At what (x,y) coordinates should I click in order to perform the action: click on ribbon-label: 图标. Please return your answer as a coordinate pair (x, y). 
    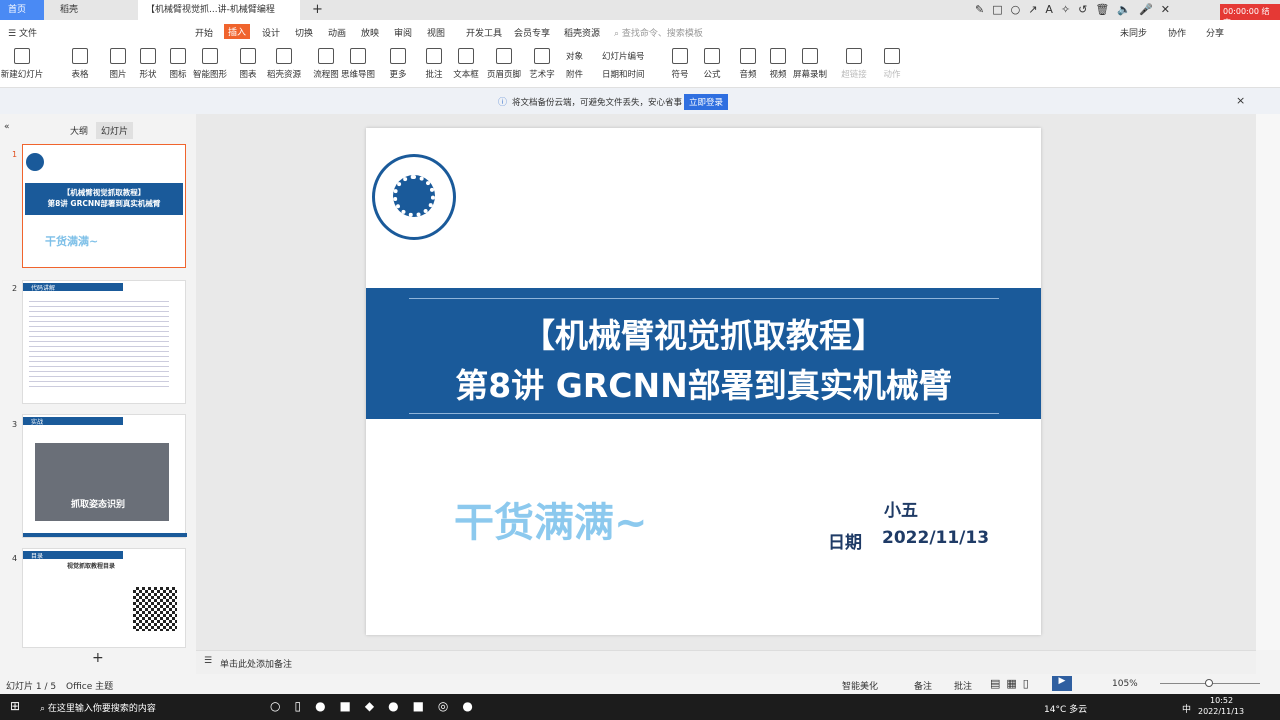
    Looking at the image, I should click on (178, 75).